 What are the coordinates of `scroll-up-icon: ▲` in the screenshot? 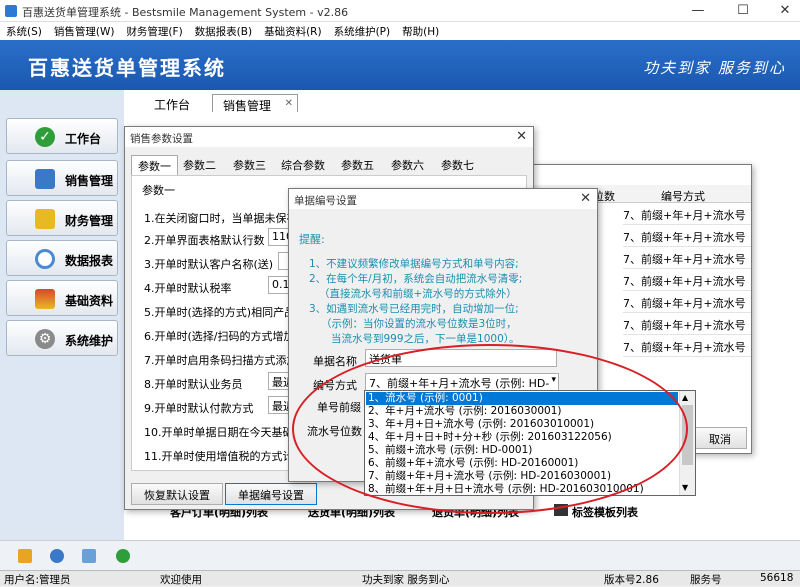 It's located at (687, 397).